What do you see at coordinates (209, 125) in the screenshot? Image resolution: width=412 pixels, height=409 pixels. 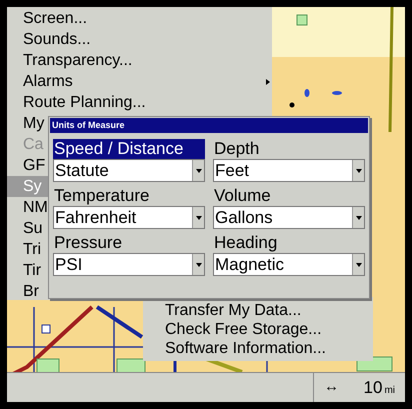 I see `dialog-title: Units of Measure` at bounding box center [209, 125].